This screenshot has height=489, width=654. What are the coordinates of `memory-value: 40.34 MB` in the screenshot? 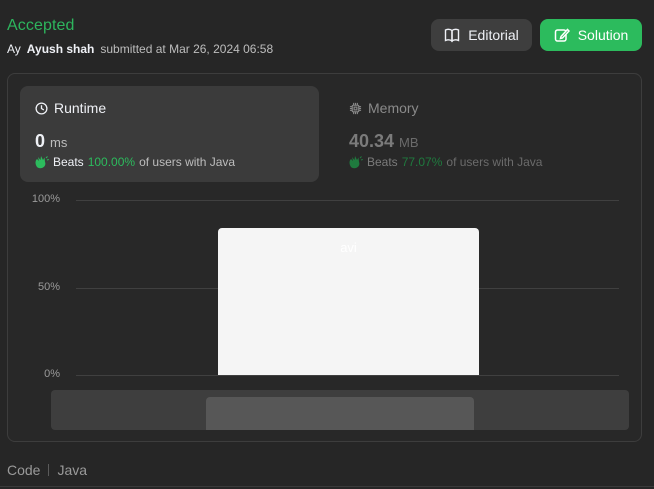 It's located at (384, 141).